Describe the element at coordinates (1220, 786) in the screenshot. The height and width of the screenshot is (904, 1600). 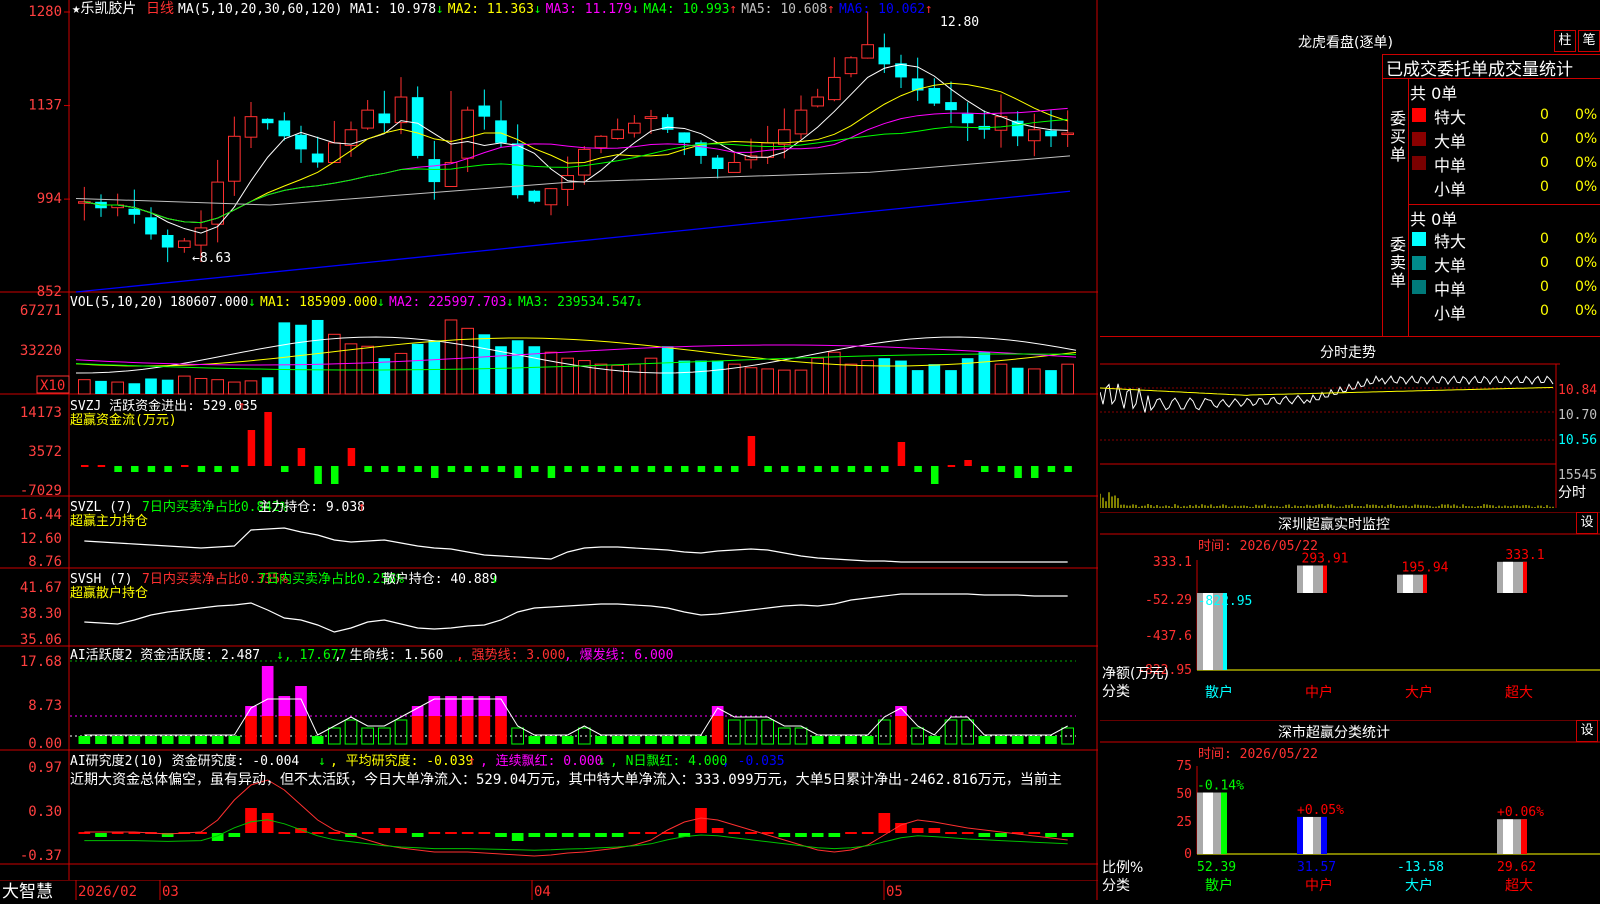
I see `sh-bar-change: -0.14%` at that location.